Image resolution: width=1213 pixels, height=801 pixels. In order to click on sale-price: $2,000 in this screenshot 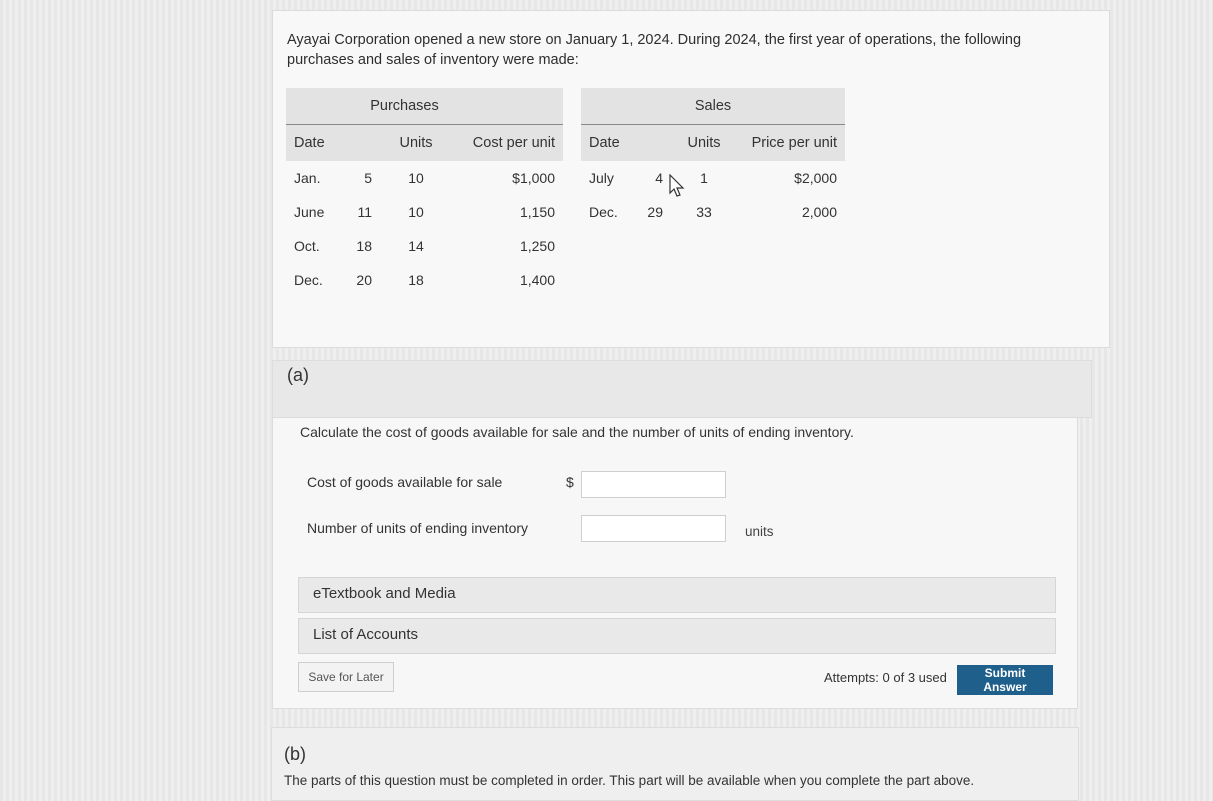, I will do `click(815, 178)`.